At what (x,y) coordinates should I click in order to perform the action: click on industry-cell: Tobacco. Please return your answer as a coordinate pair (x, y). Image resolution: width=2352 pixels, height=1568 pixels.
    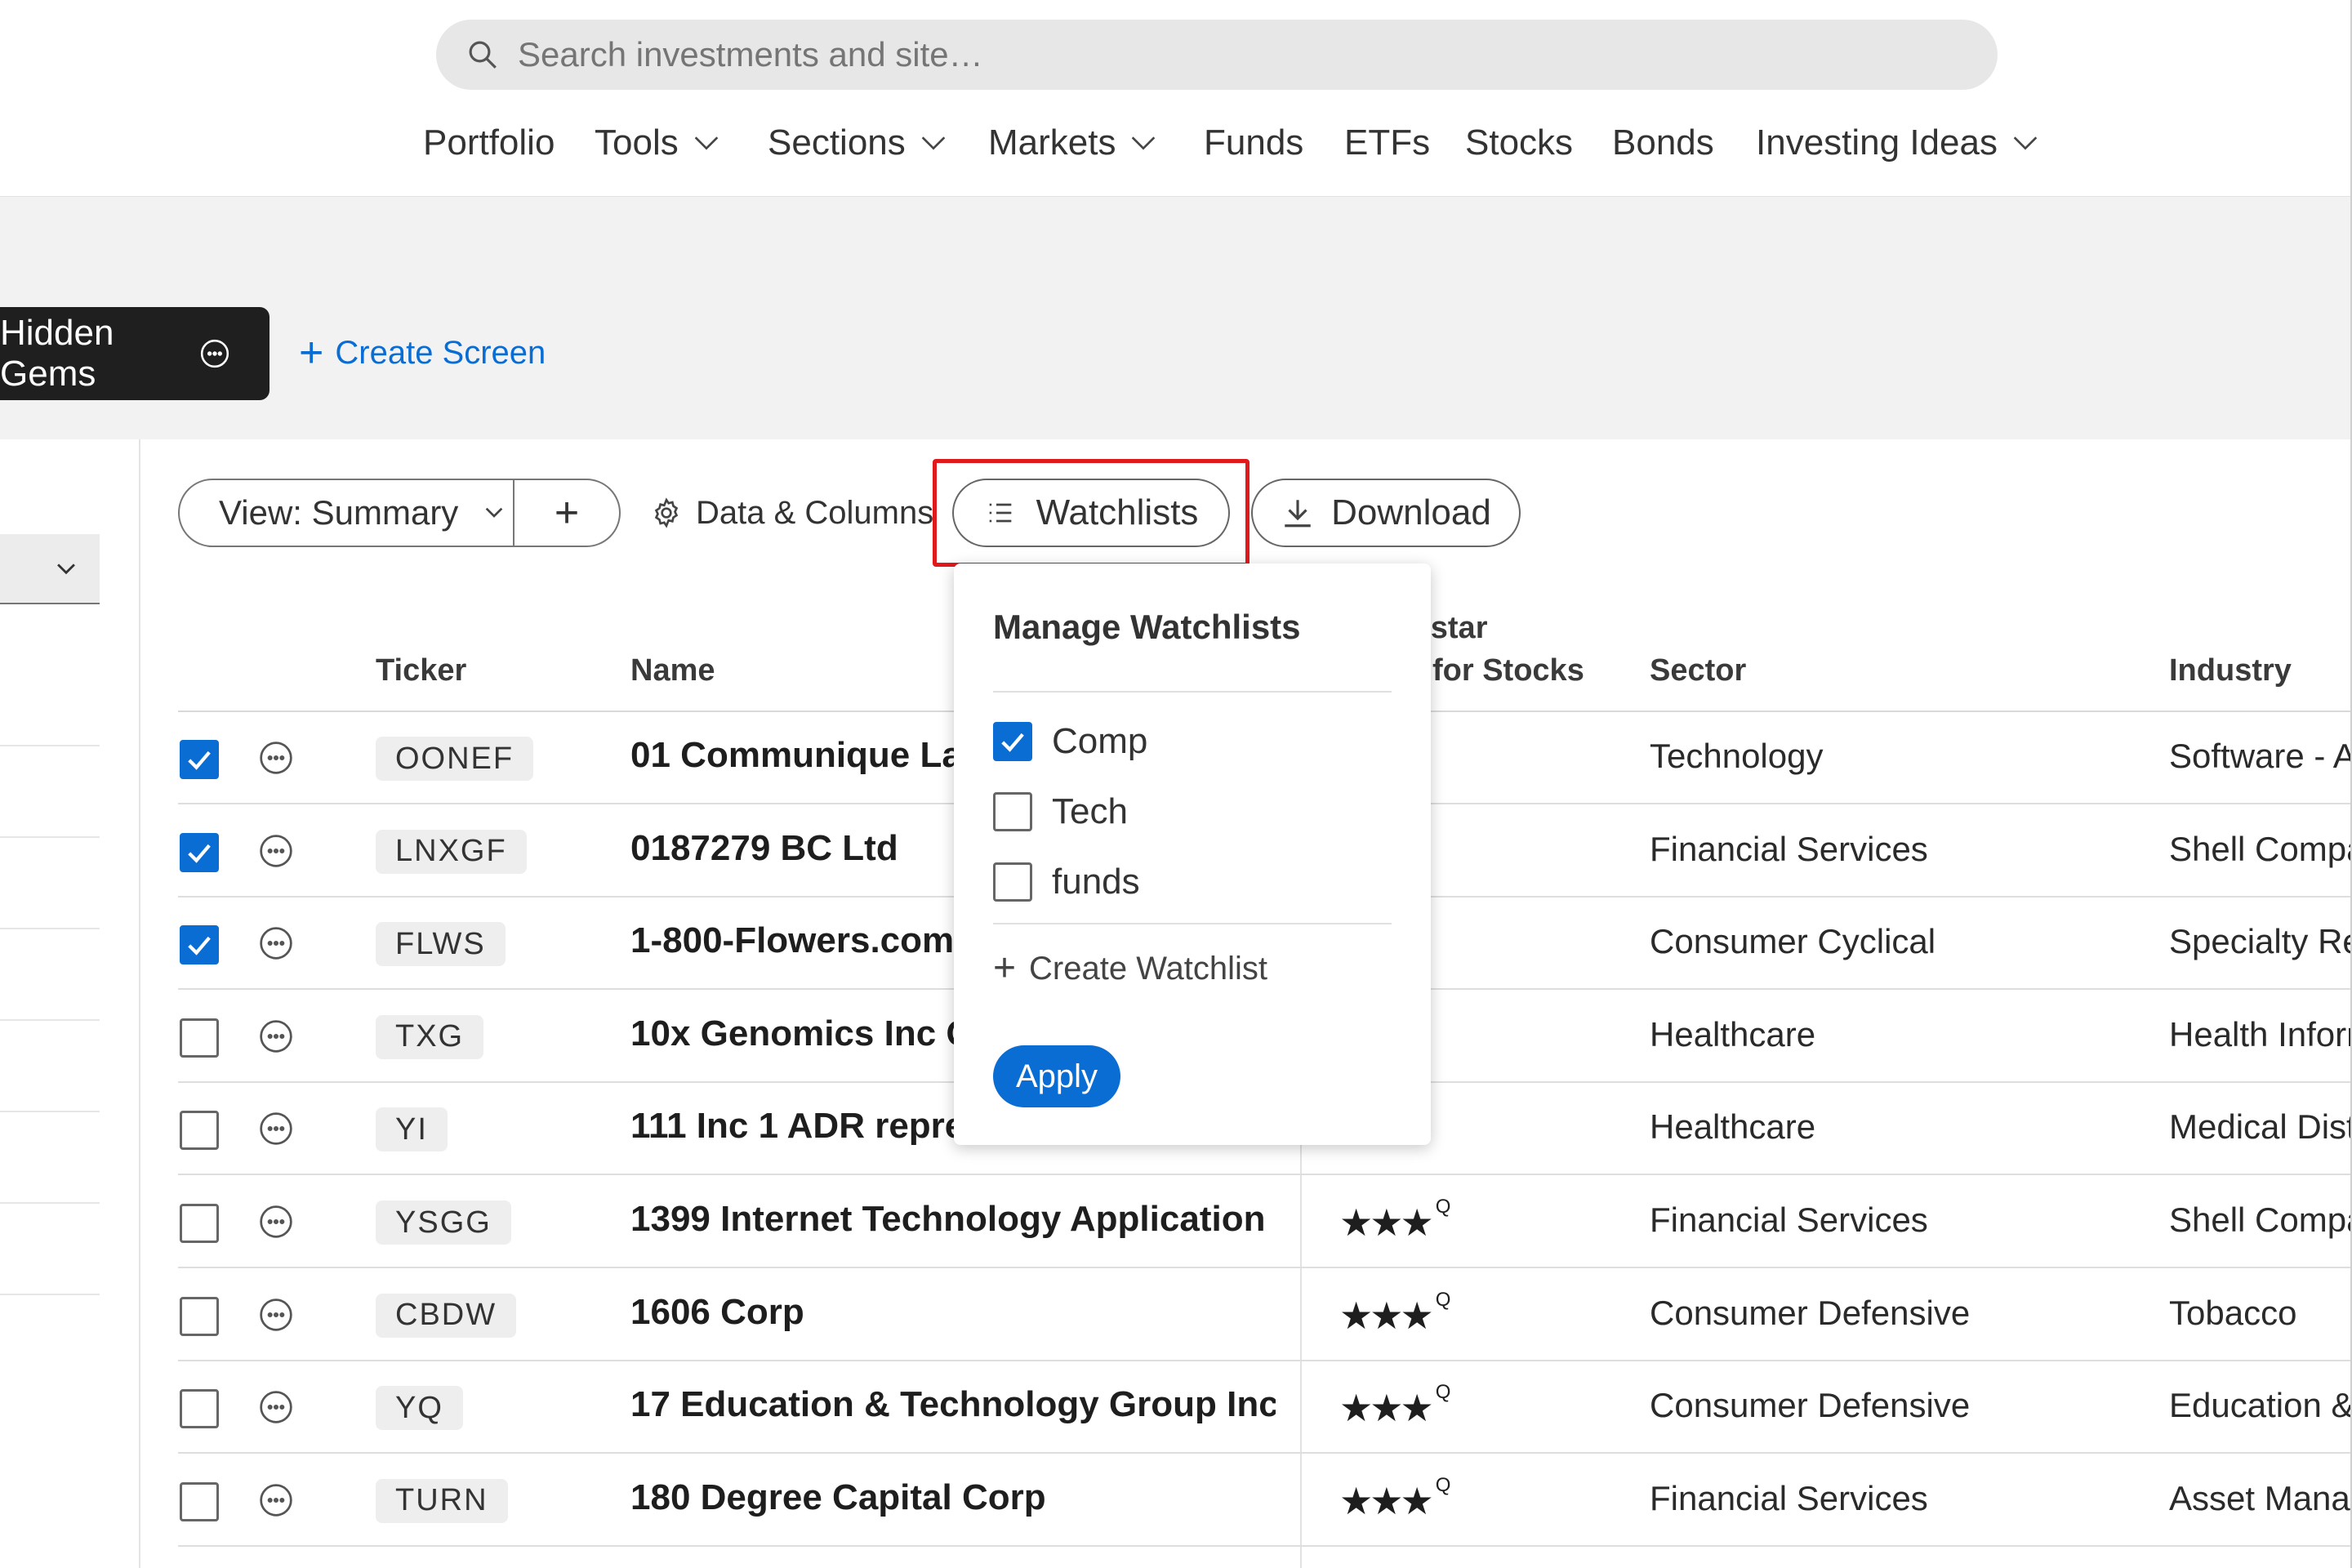
    Looking at the image, I should click on (2233, 1312).